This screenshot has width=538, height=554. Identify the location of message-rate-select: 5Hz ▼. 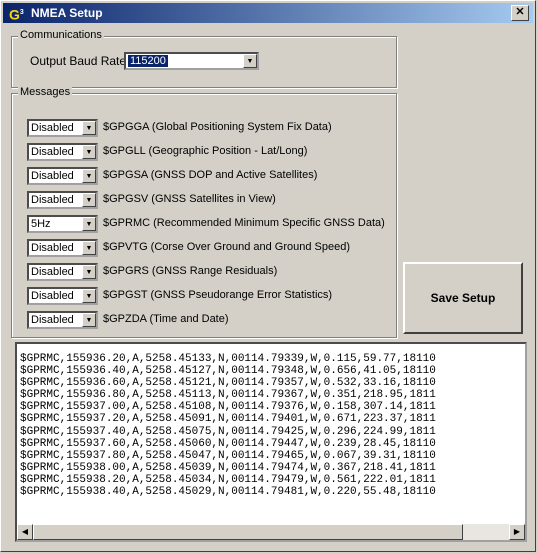
(62, 224).